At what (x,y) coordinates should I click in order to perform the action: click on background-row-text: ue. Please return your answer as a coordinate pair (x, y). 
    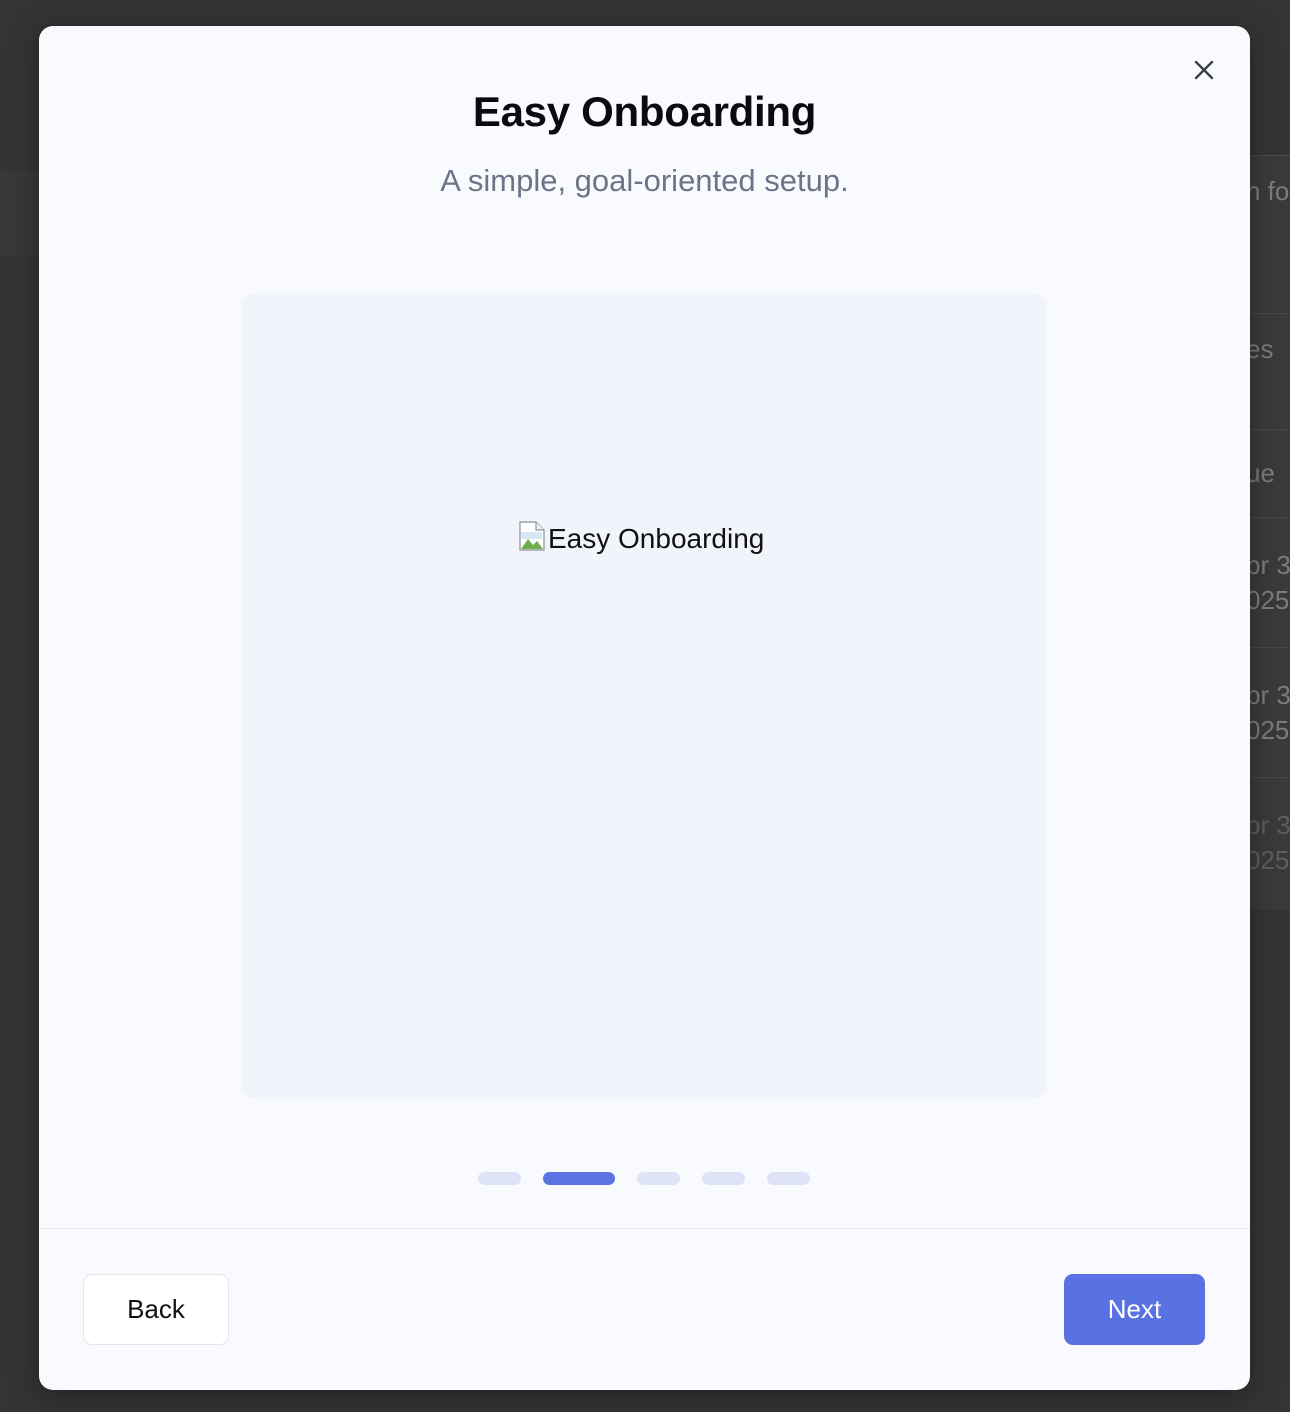
    Looking at the image, I should click on (1260, 473).